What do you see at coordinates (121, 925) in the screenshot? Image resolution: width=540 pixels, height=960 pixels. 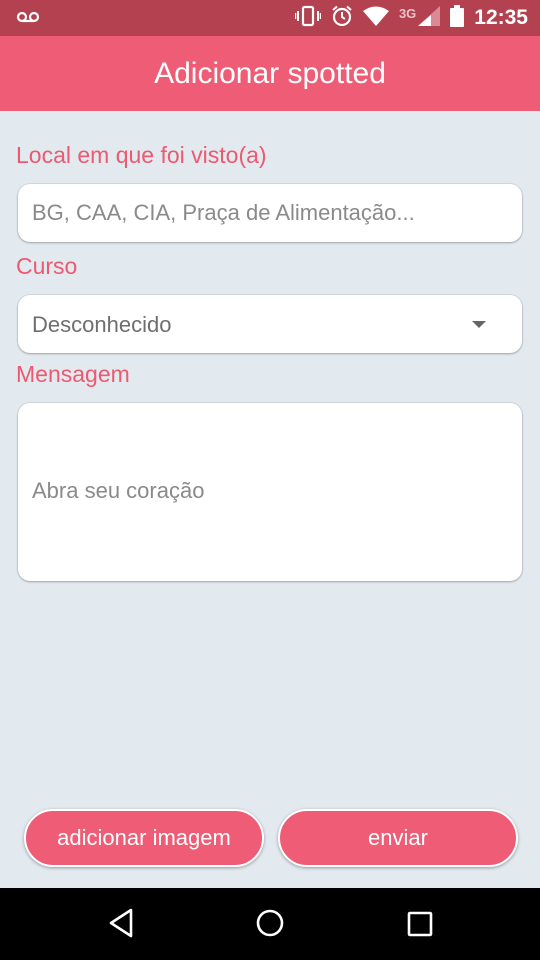 I see `back-icon` at bounding box center [121, 925].